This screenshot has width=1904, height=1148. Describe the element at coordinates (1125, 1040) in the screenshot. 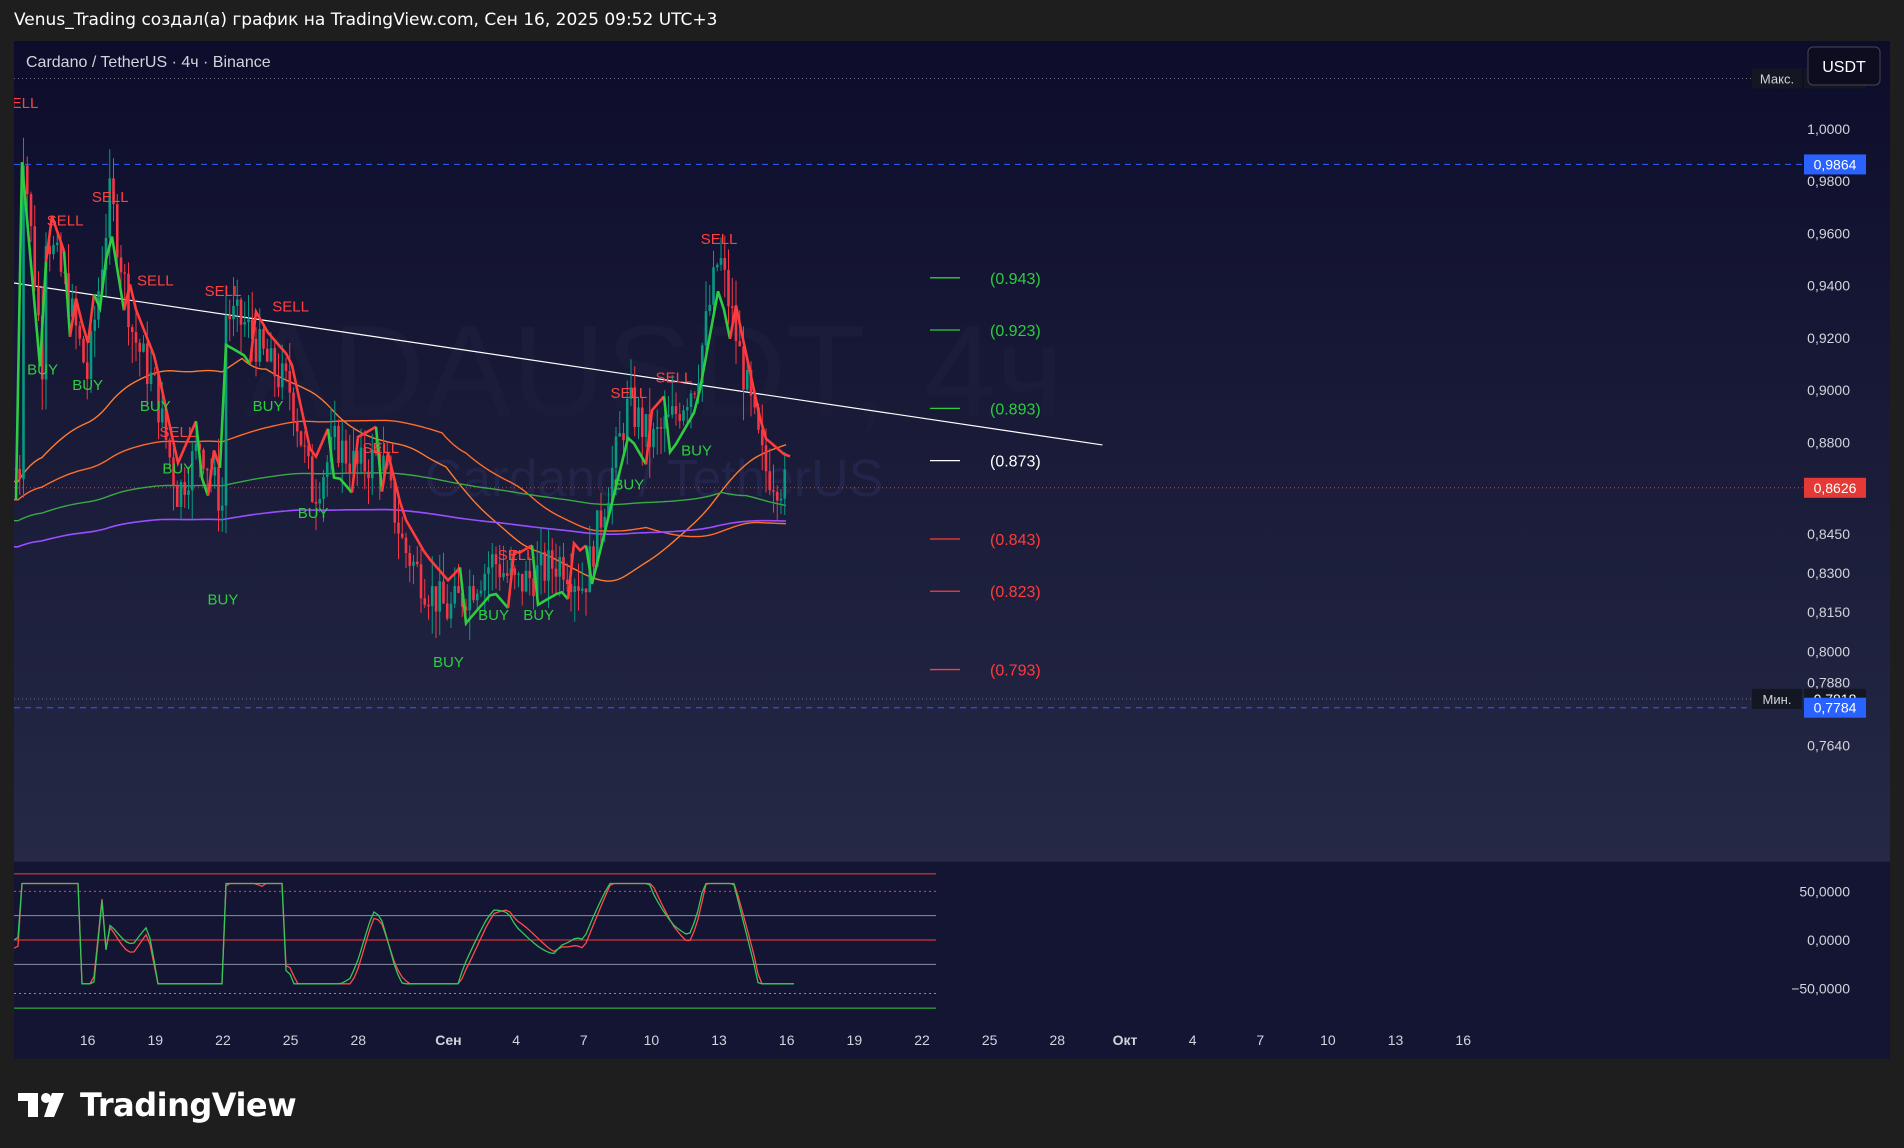

I see `time-tick-label: Окт` at that location.